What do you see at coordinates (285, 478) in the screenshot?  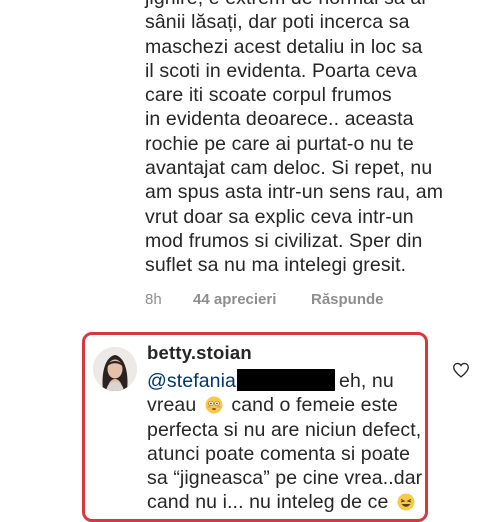 I see `reply-line: sa “jigneasca” pe cine vrea..dar` at bounding box center [285, 478].